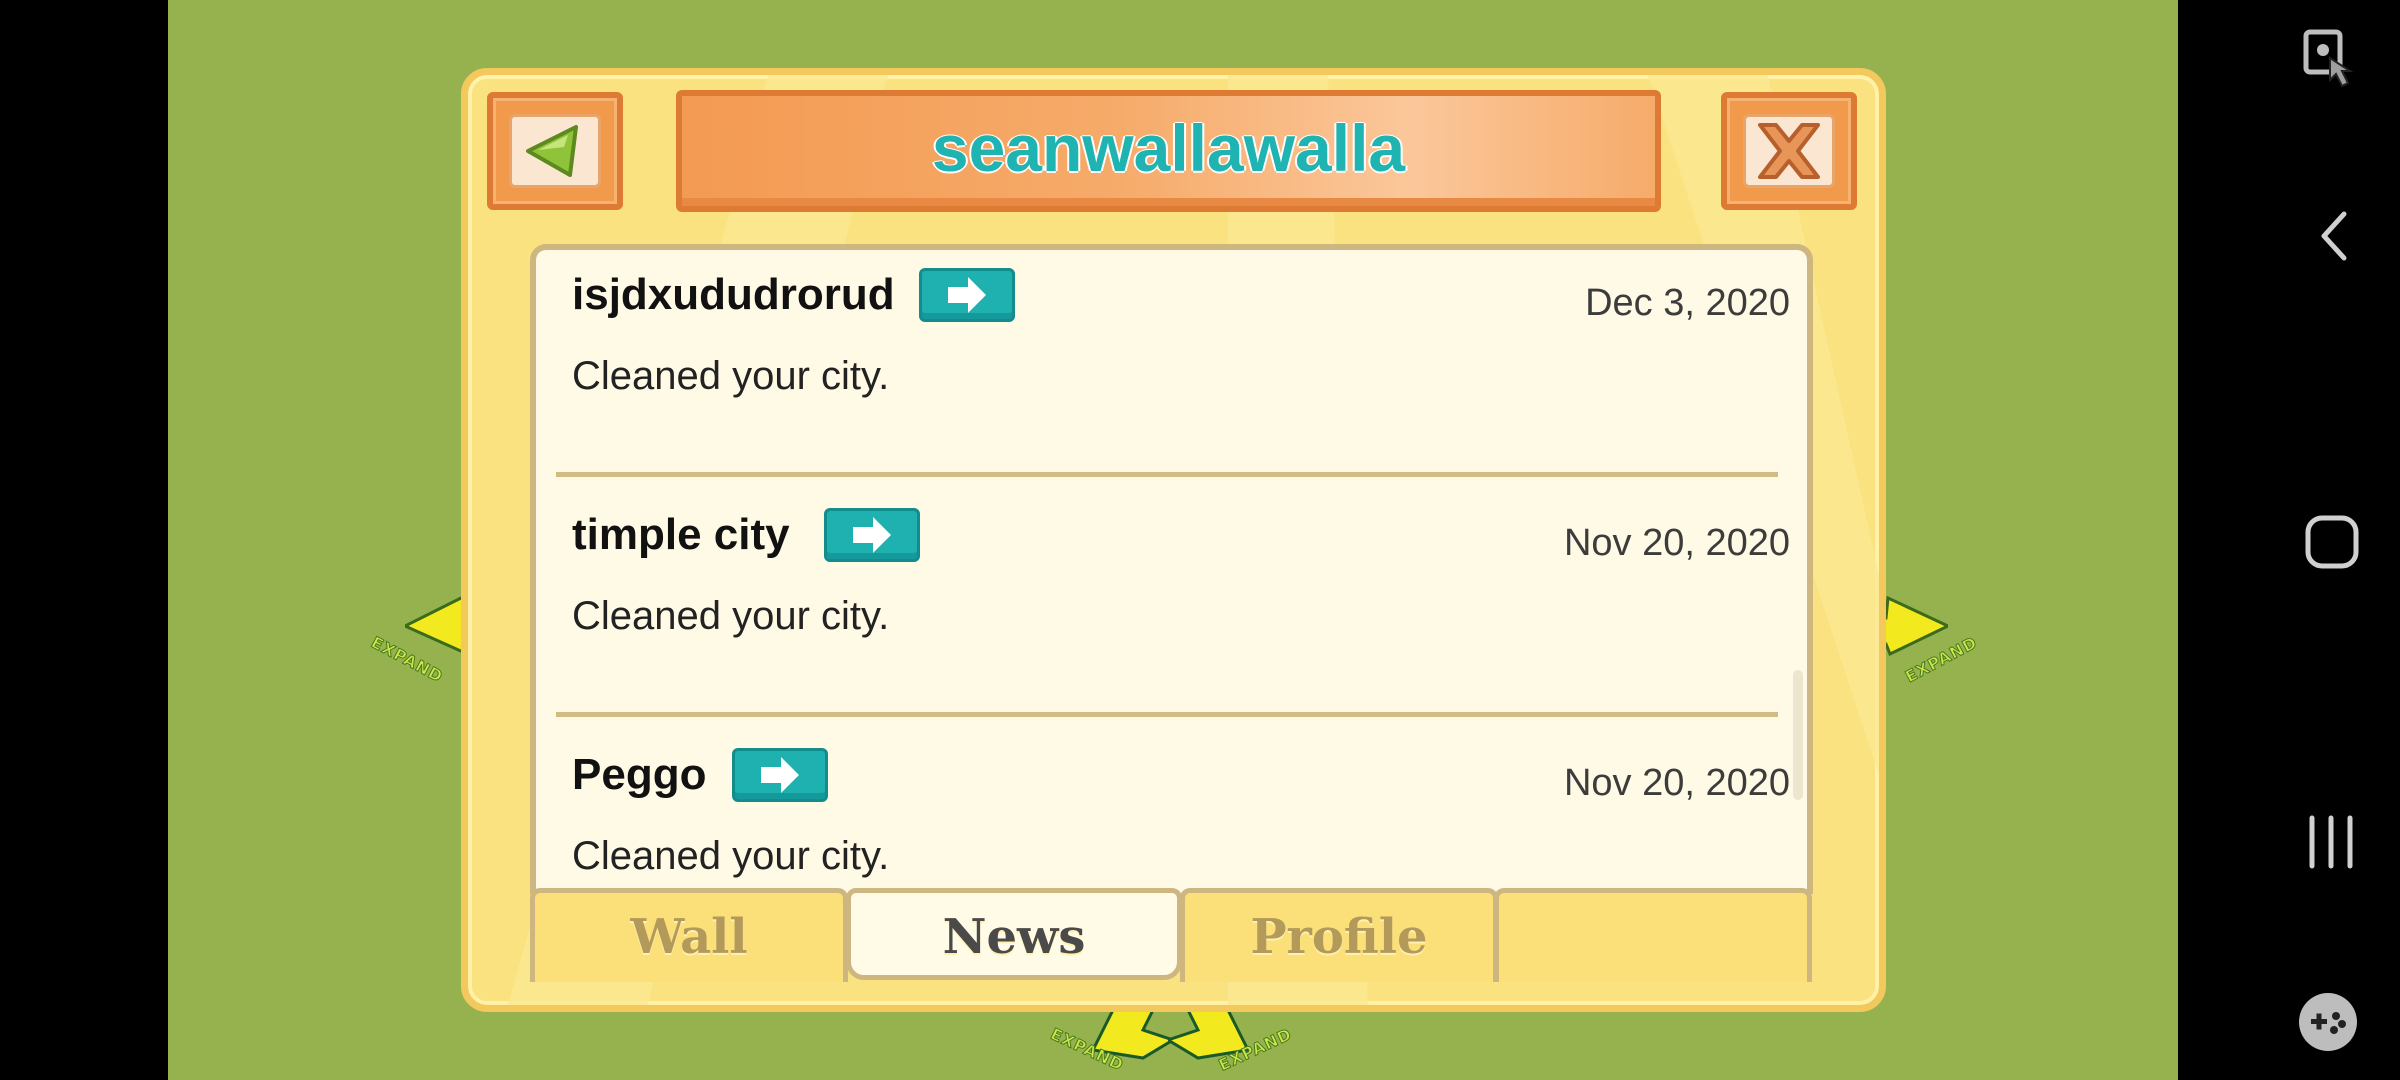 This screenshot has height=1080, width=2400. What do you see at coordinates (84, 540) in the screenshot?
I see `left-black-bar` at bounding box center [84, 540].